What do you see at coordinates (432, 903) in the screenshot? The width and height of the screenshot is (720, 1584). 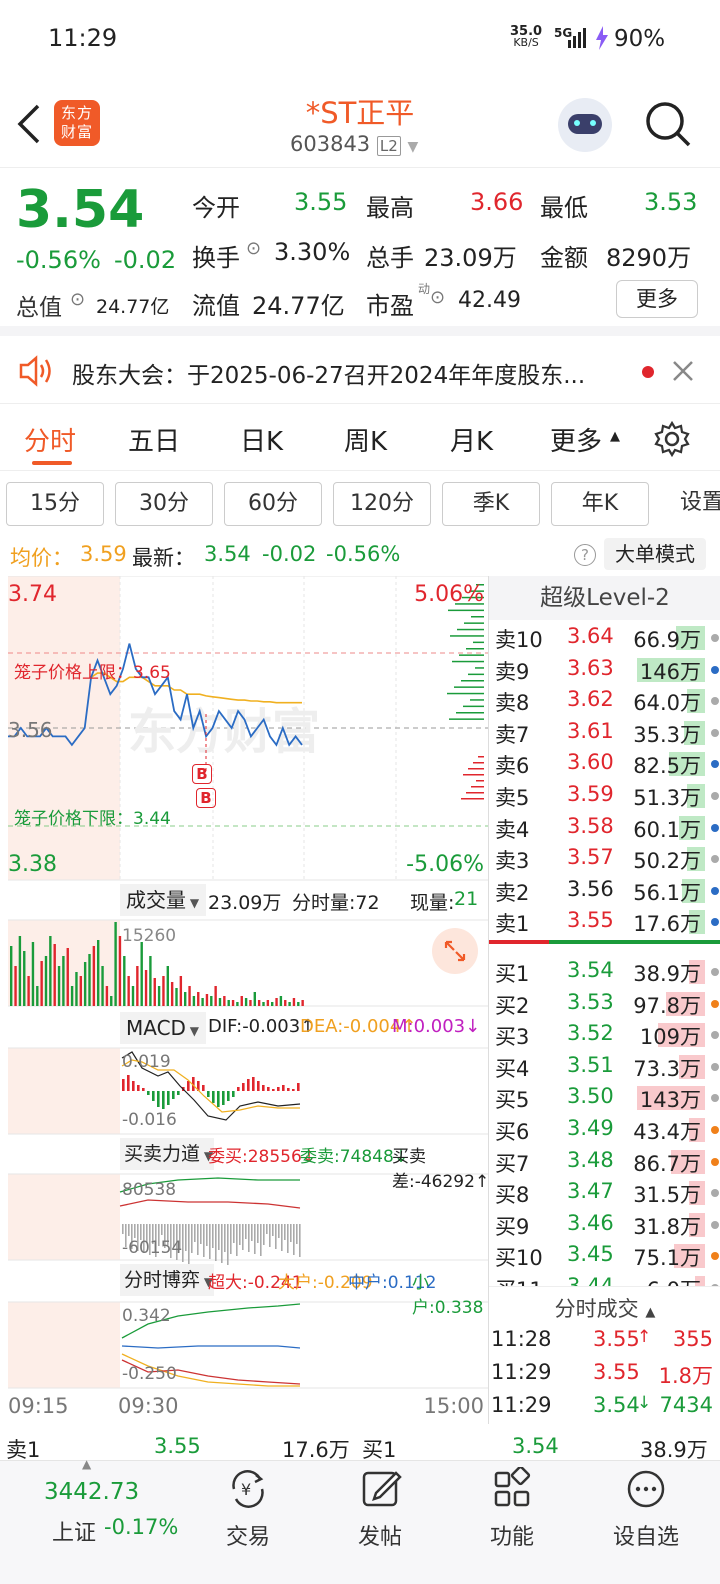 I see `volume-now-label: 现量:` at bounding box center [432, 903].